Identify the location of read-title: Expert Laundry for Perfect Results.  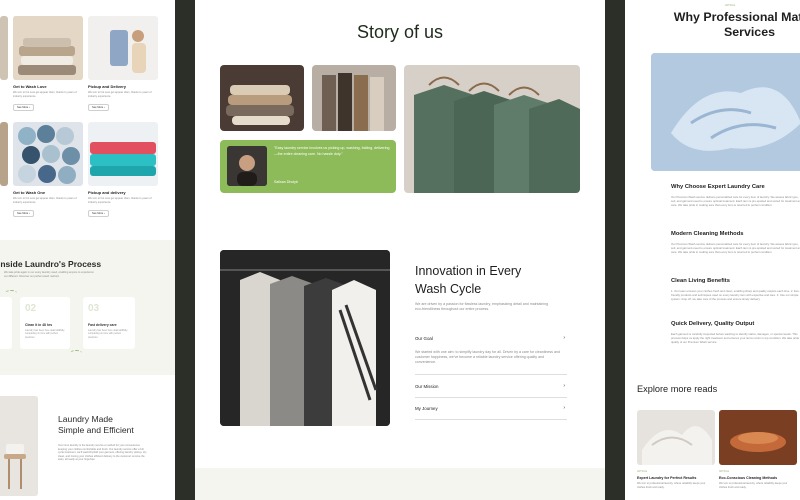
(666, 478).